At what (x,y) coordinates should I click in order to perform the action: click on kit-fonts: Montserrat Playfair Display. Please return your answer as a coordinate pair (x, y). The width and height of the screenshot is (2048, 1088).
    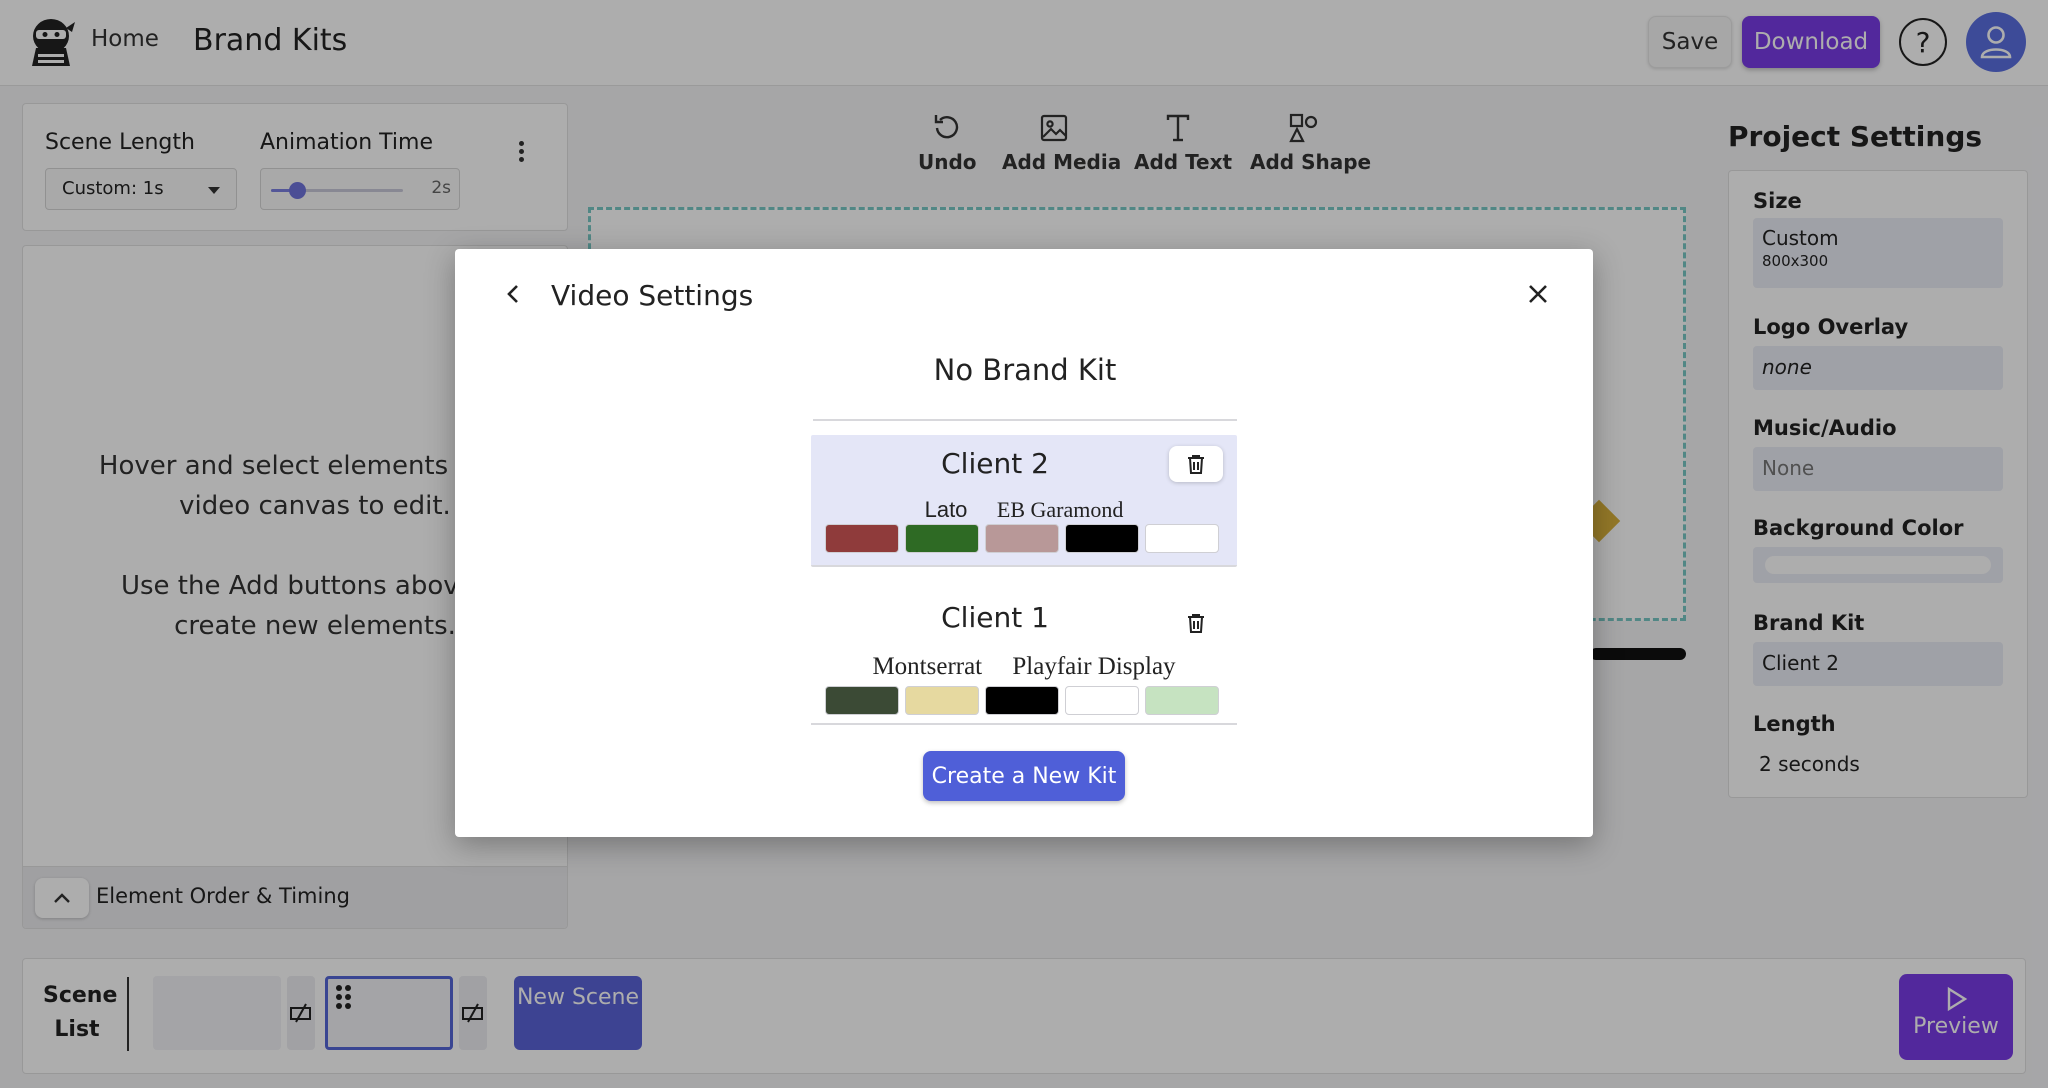
    Looking at the image, I should click on (1024, 667).